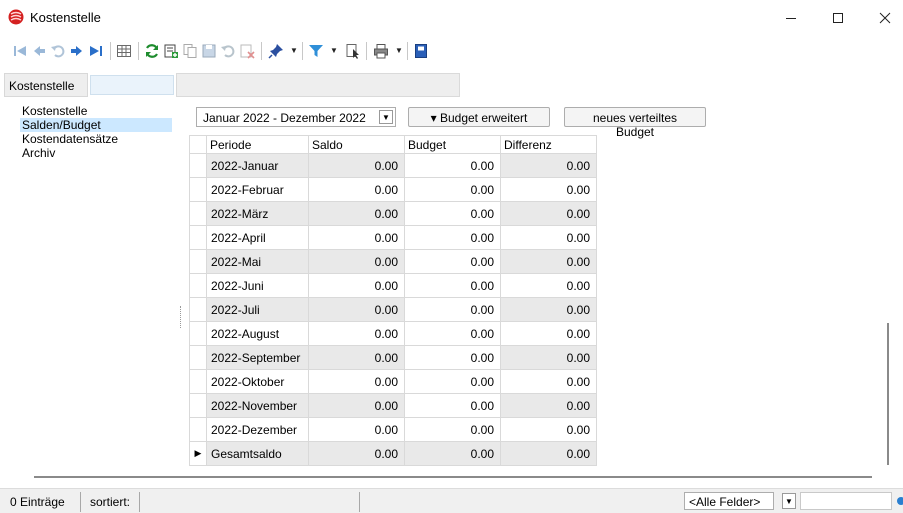 The width and height of the screenshot is (903, 513). I want to click on column-header-differenz: Differenz, so click(548, 144).